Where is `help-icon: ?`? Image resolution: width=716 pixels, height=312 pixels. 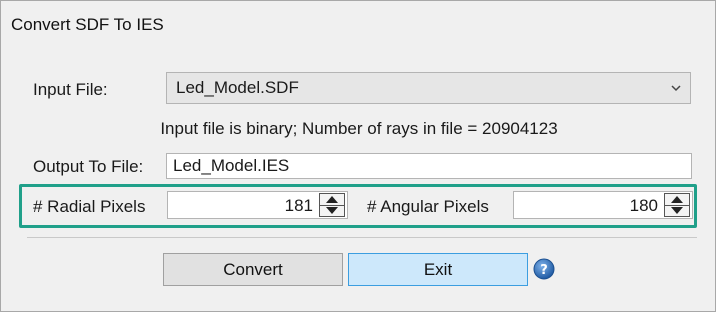 help-icon: ? is located at coordinates (544, 269).